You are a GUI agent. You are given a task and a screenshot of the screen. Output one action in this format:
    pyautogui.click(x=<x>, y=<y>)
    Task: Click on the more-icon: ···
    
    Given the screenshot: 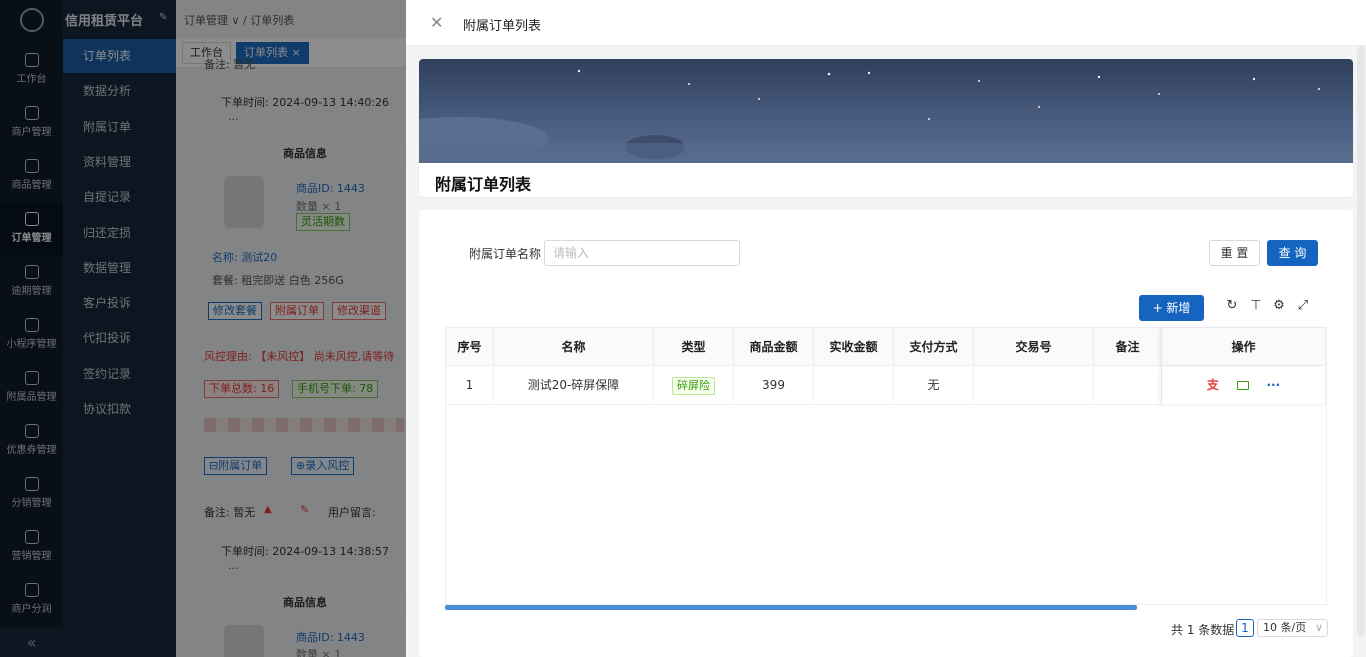 What is the action you would take?
    pyautogui.click(x=1273, y=385)
    